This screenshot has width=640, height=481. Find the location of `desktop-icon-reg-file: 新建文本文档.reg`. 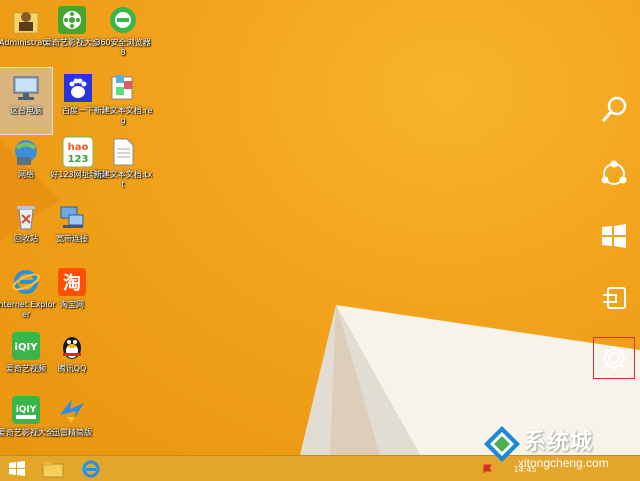

desktop-icon-reg-file: 新建文本文档.reg is located at coordinates (123, 101).